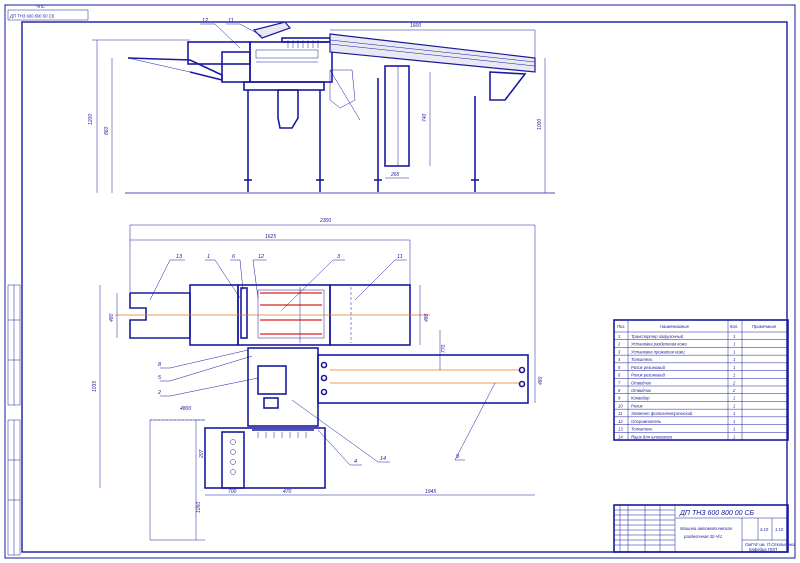 The width and height of the screenshot is (800, 563). What do you see at coordinates (14, 420) in the screenshot?
I see `left-binding-strips` at bounding box center [14, 420].